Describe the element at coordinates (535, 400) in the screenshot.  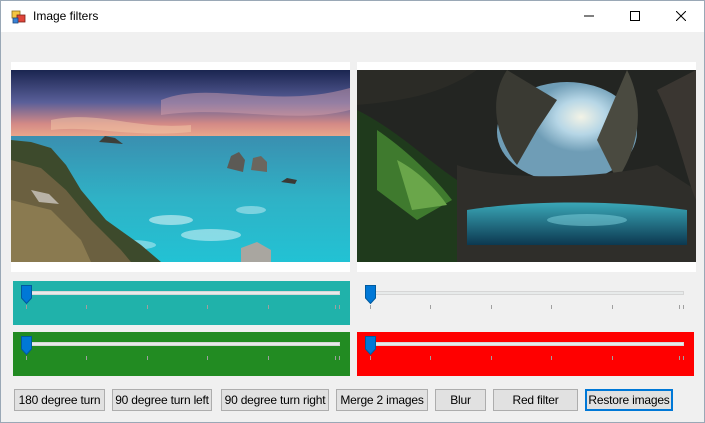
I see `red-filter-button: Red filter` at that location.